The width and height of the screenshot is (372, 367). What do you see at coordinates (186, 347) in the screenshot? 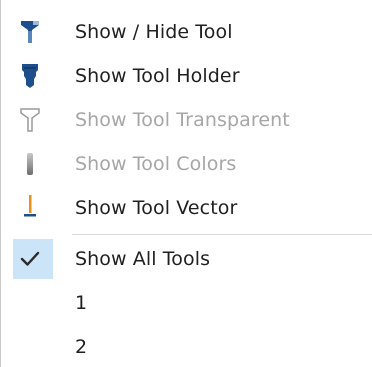
I see `menu-item-tool-2: 2` at bounding box center [186, 347].